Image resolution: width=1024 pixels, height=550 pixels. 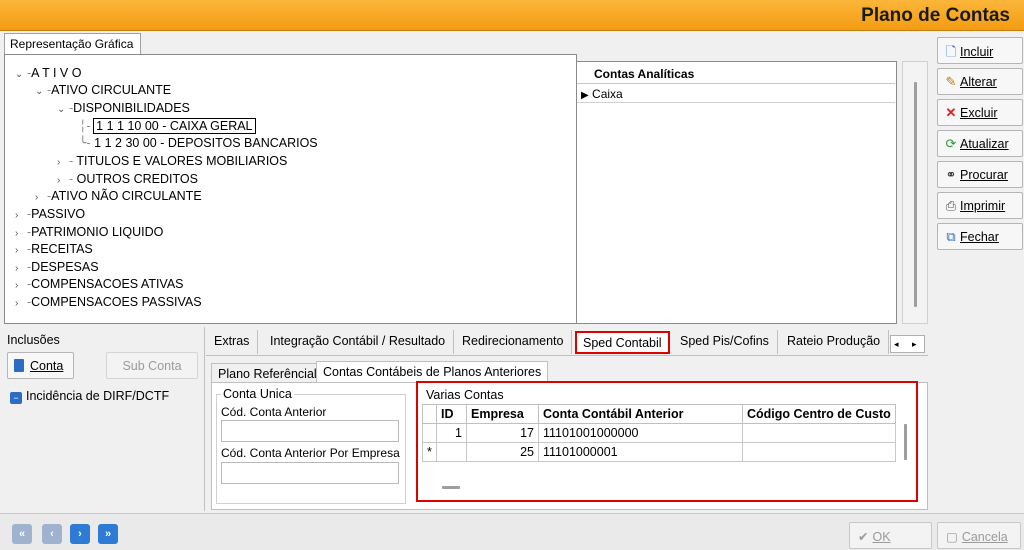 I want to click on subtab-plano-referencial: Plano Referêncial, so click(x=267, y=373).